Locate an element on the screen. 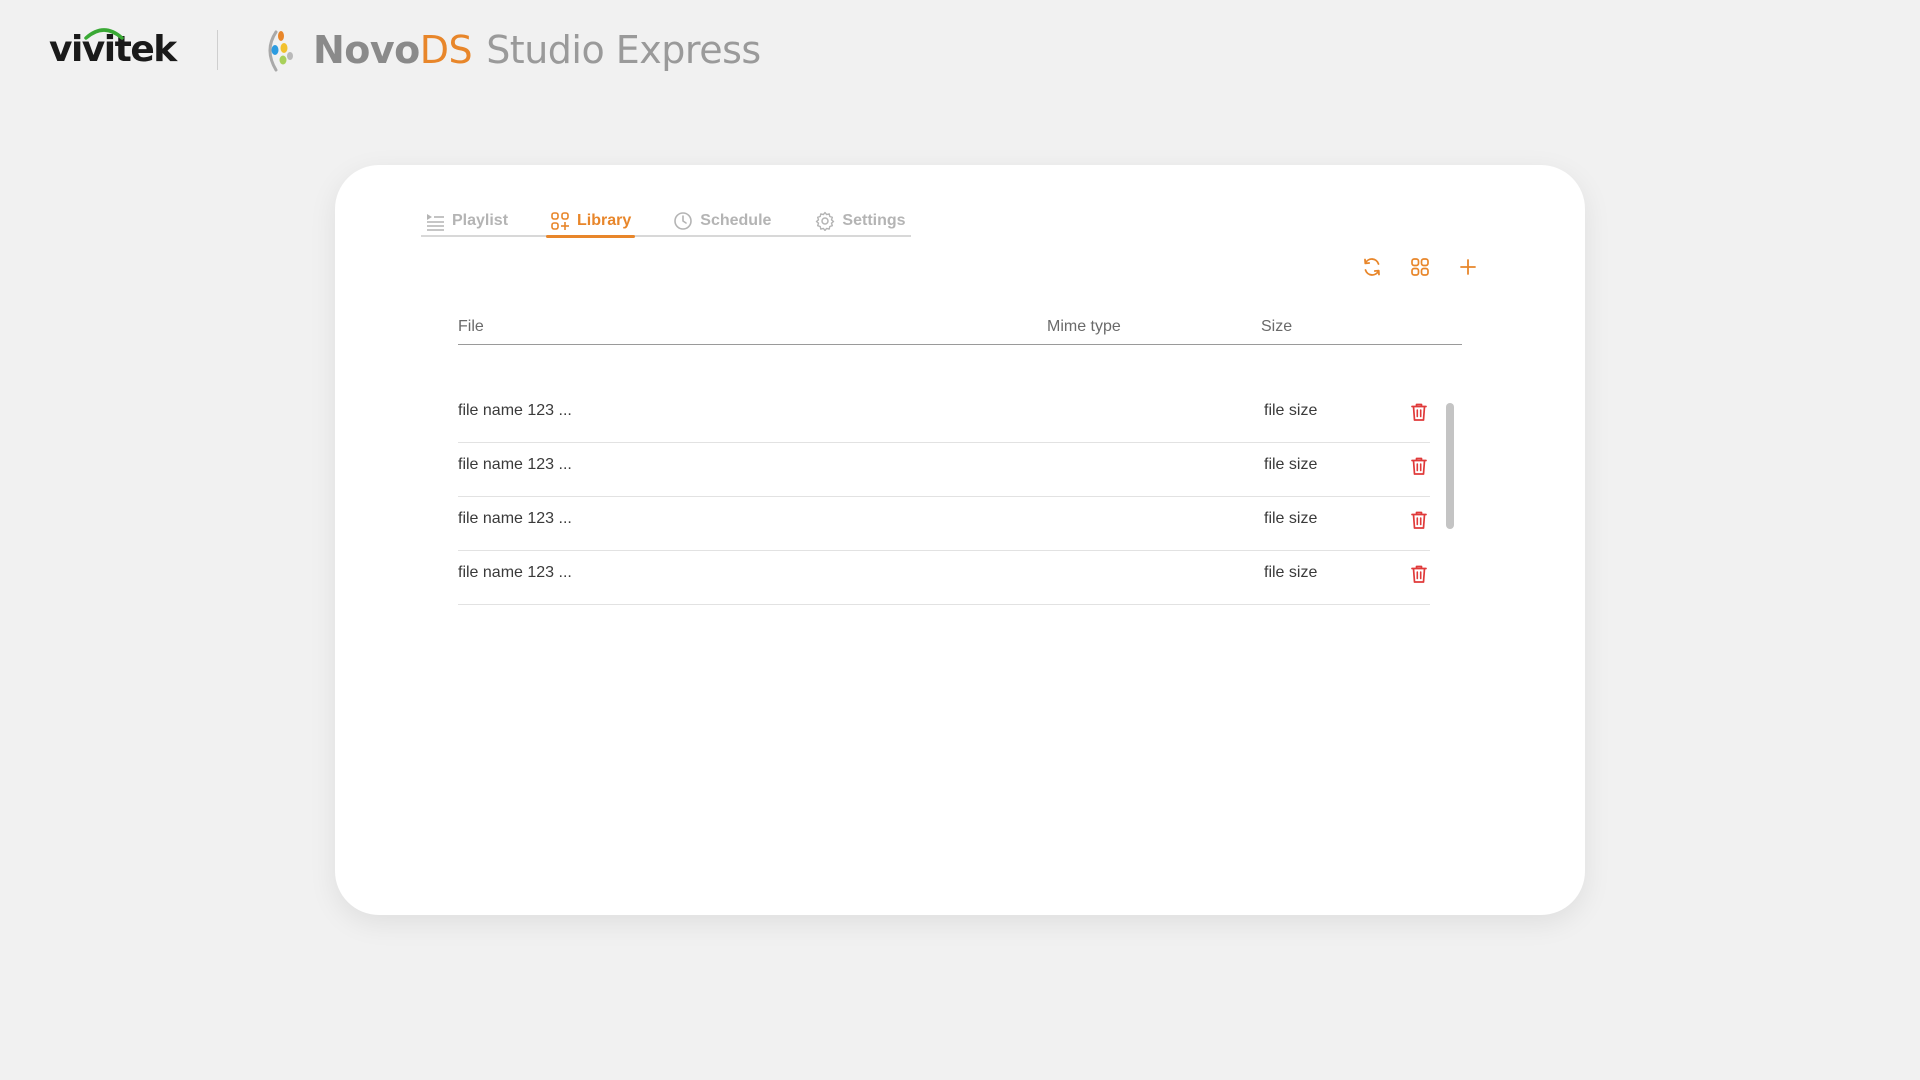  tab-bar: Playlist Library Schedule Settings is located at coordinates (666, 222).